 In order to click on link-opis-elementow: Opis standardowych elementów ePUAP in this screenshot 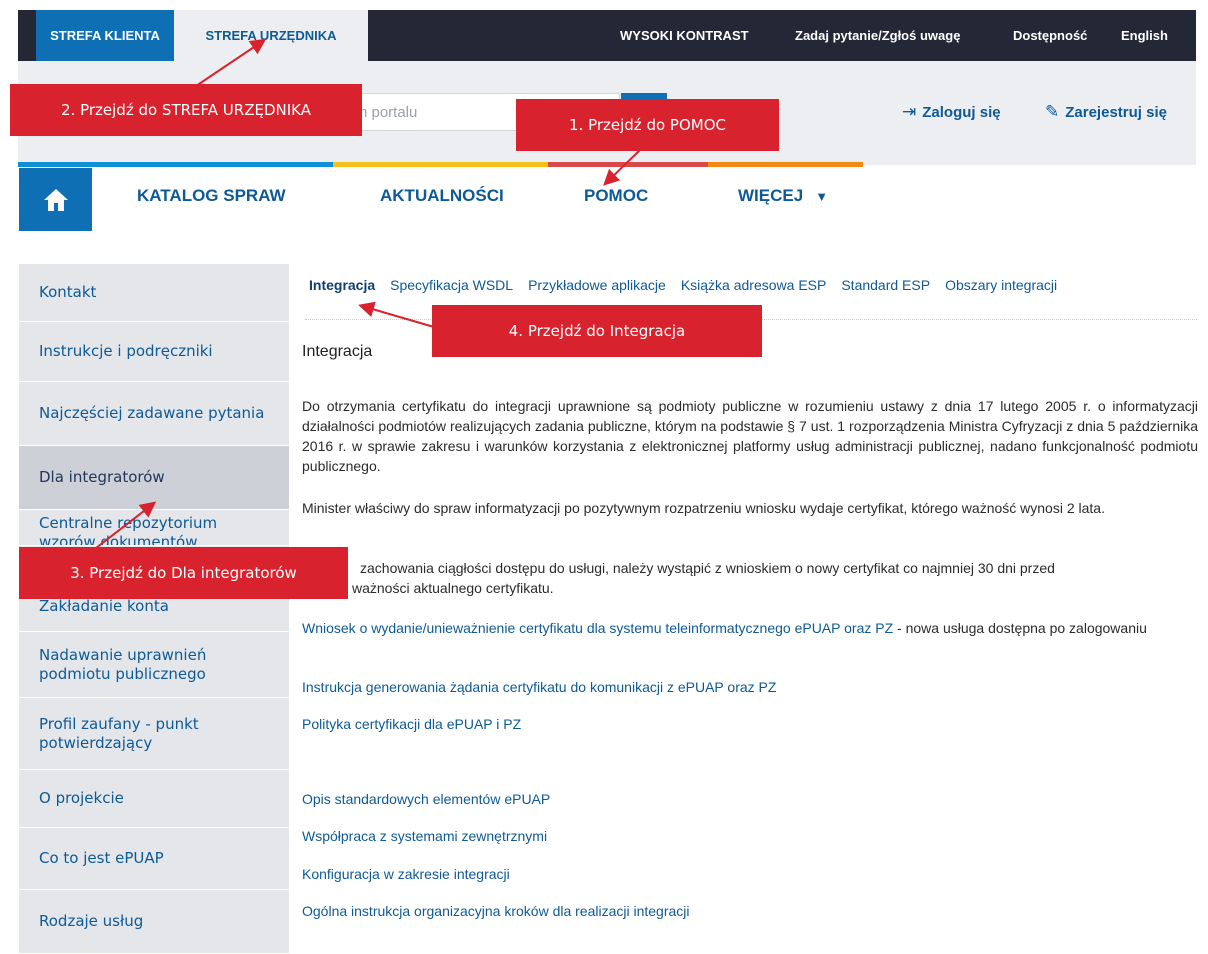, I will do `click(750, 799)`.